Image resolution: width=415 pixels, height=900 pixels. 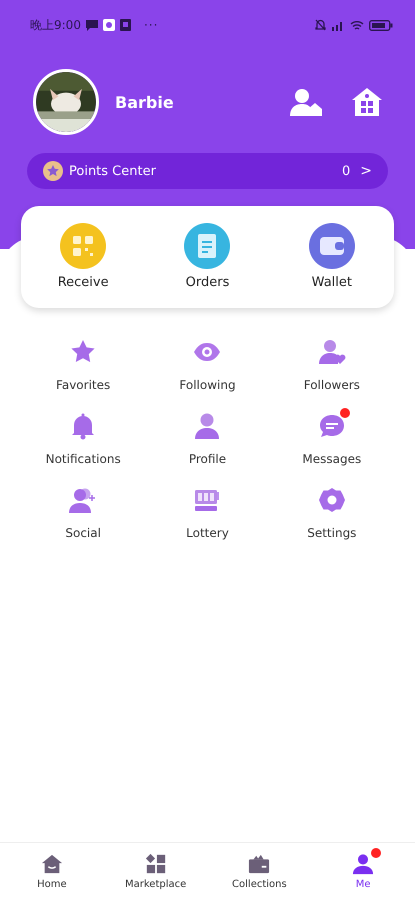 What do you see at coordinates (108, 25) in the screenshot?
I see `app-icon` at bounding box center [108, 25].